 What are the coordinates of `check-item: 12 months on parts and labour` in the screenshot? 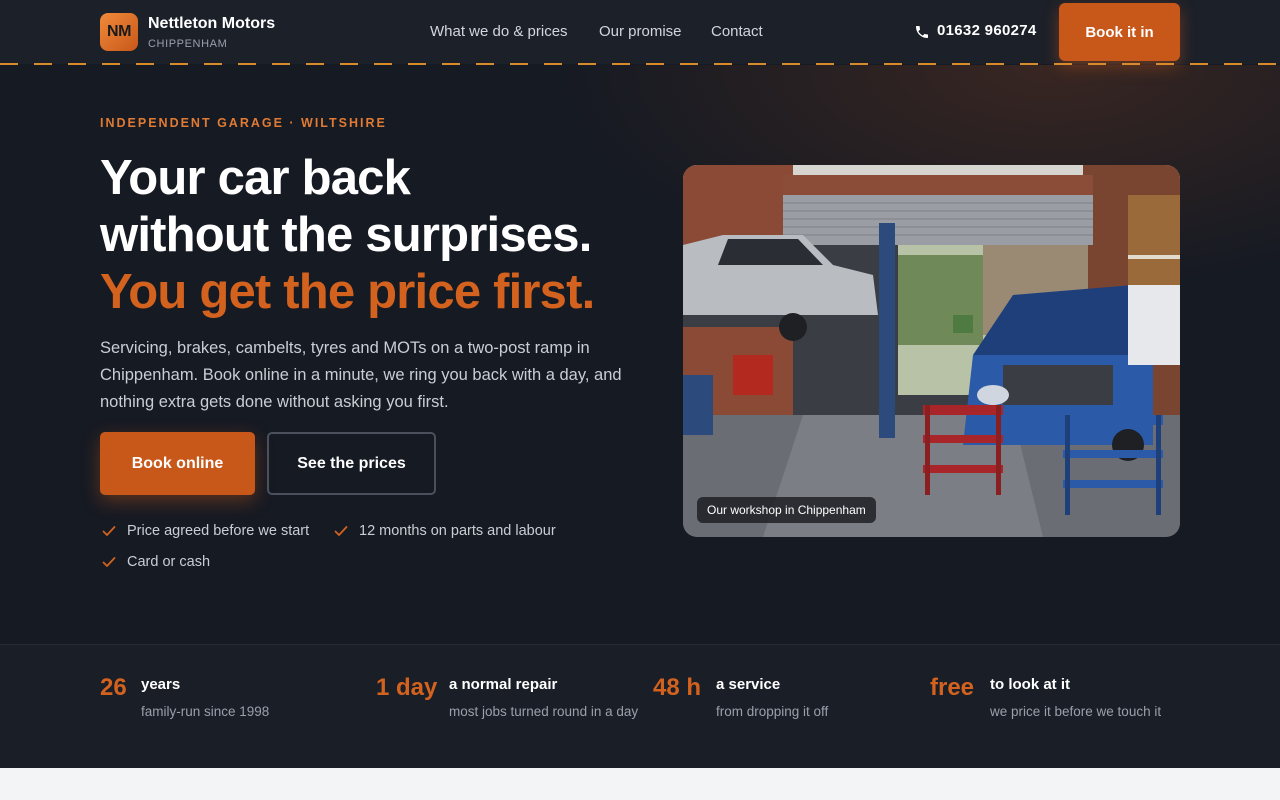 It's located at (444, 531).